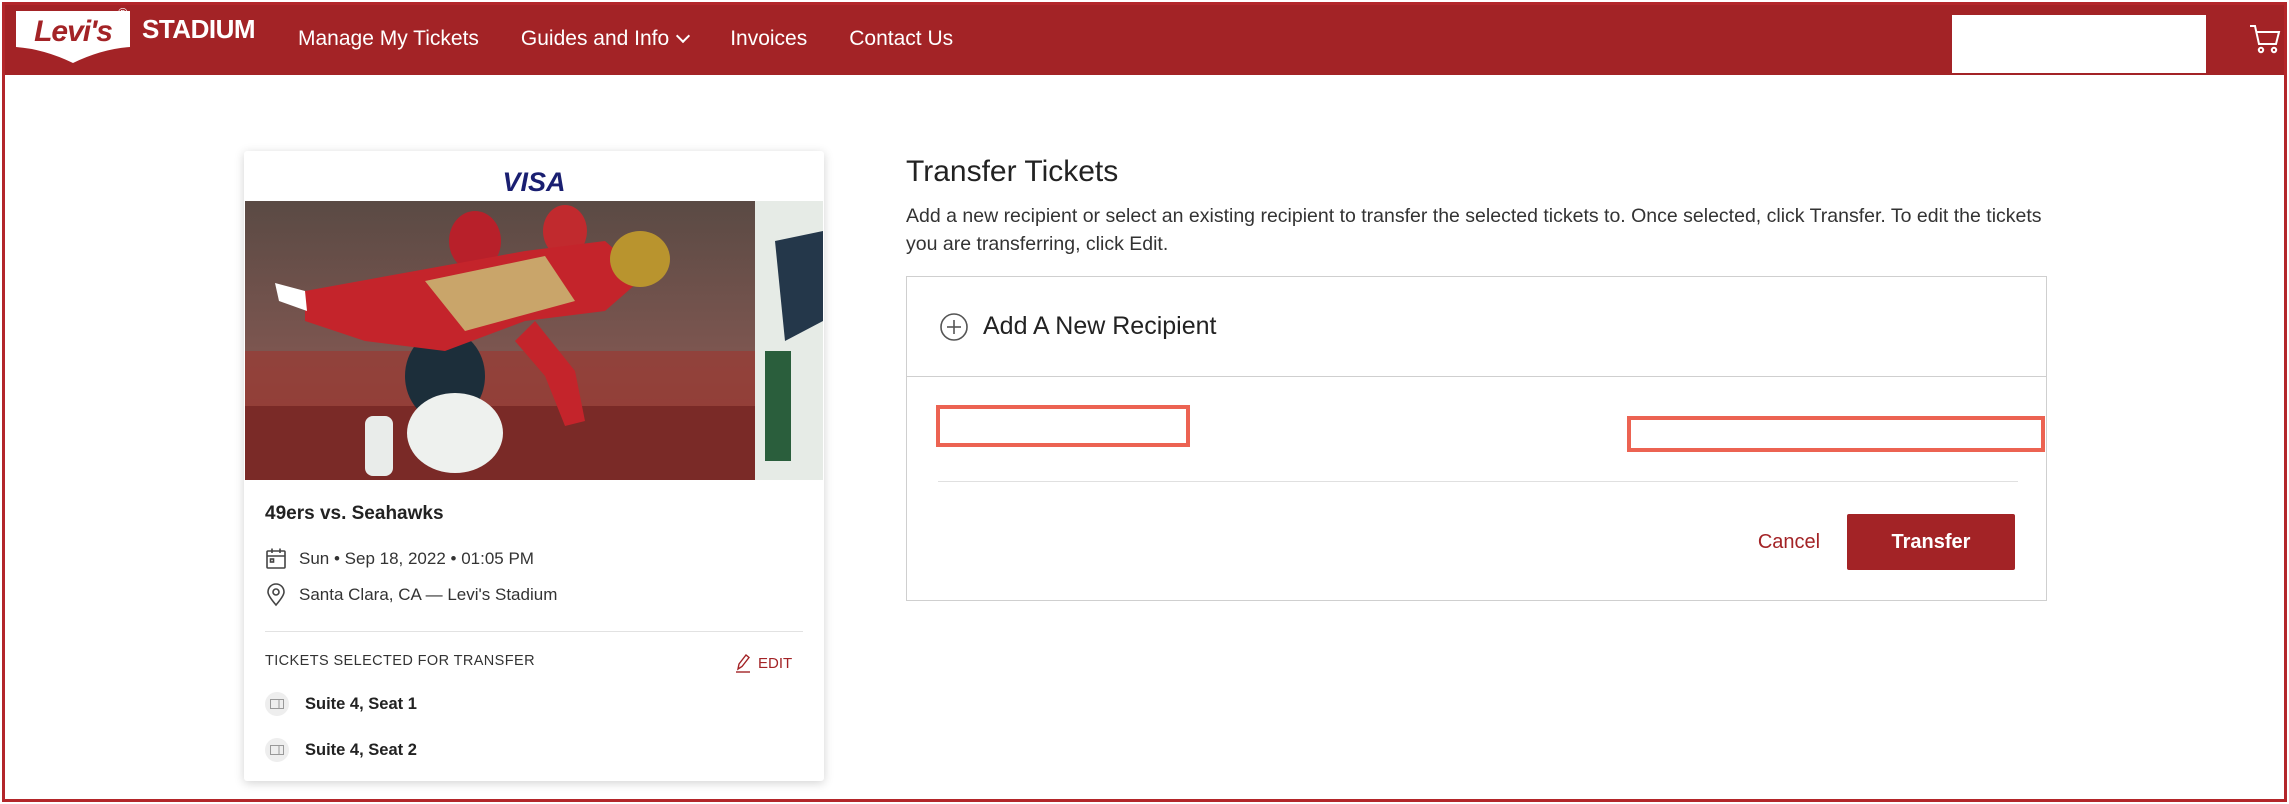 The width and height of the screenshot is (2289, 804). Describe the element at coordinates (354, 513) in the screenshot. I see `event-title: 49ers vs. Seahawks` at that location.